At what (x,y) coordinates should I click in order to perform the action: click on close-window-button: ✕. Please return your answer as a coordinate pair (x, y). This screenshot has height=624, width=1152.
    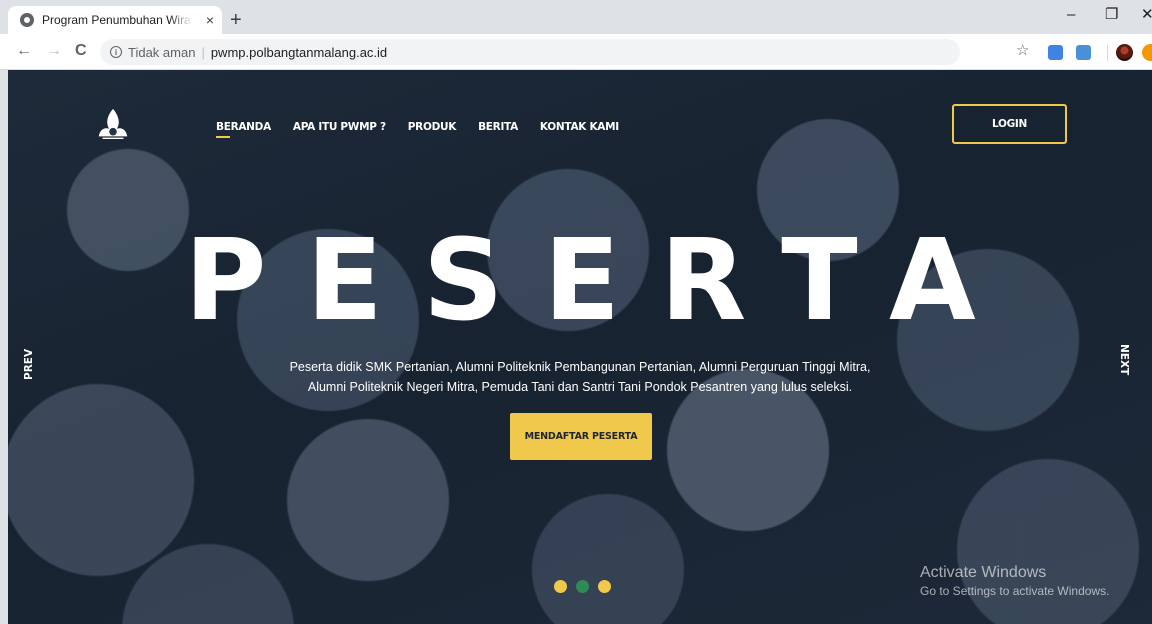
    Looking at the image, I should click on (1146, 14).